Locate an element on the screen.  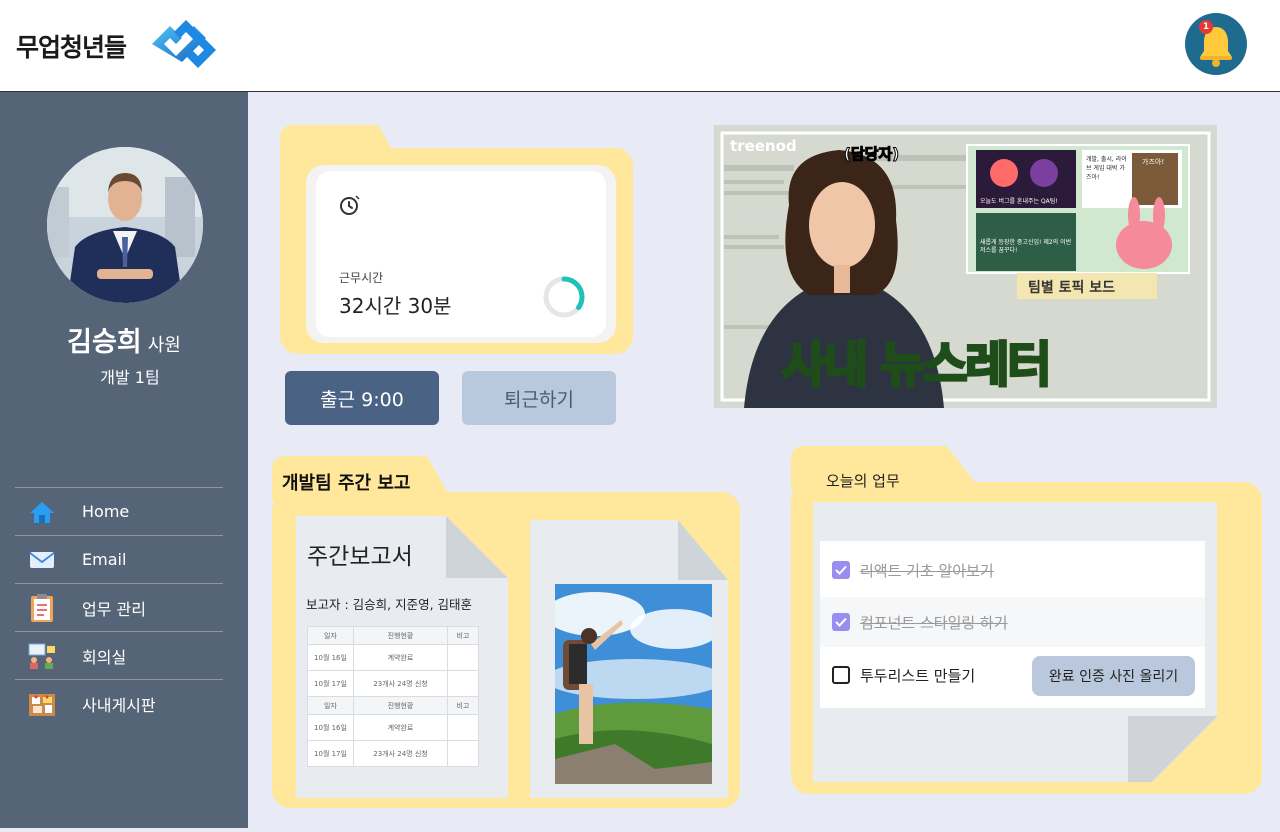
newsletter-headline-b: 뉴스레터 is located at coordinates (967, 365).